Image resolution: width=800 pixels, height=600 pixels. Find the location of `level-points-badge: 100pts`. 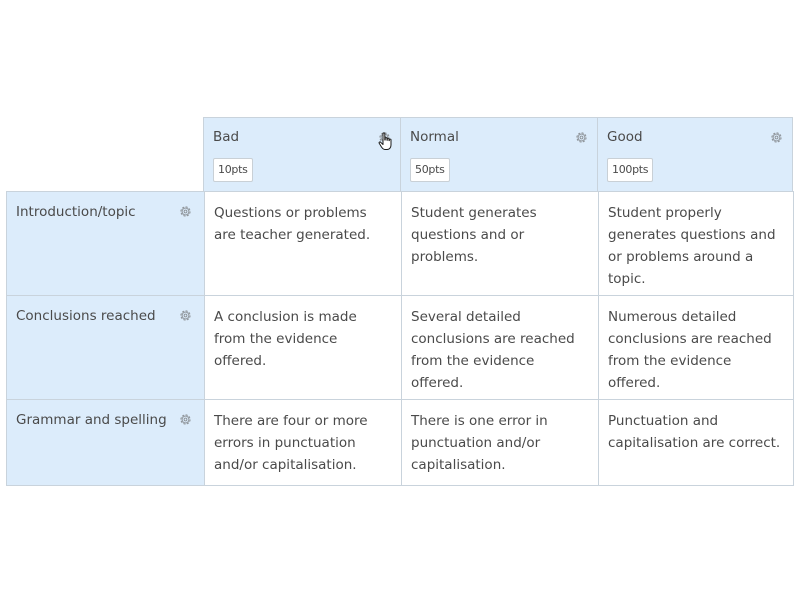

level-points-badge: 100pts is located at coordinates (630, 170).